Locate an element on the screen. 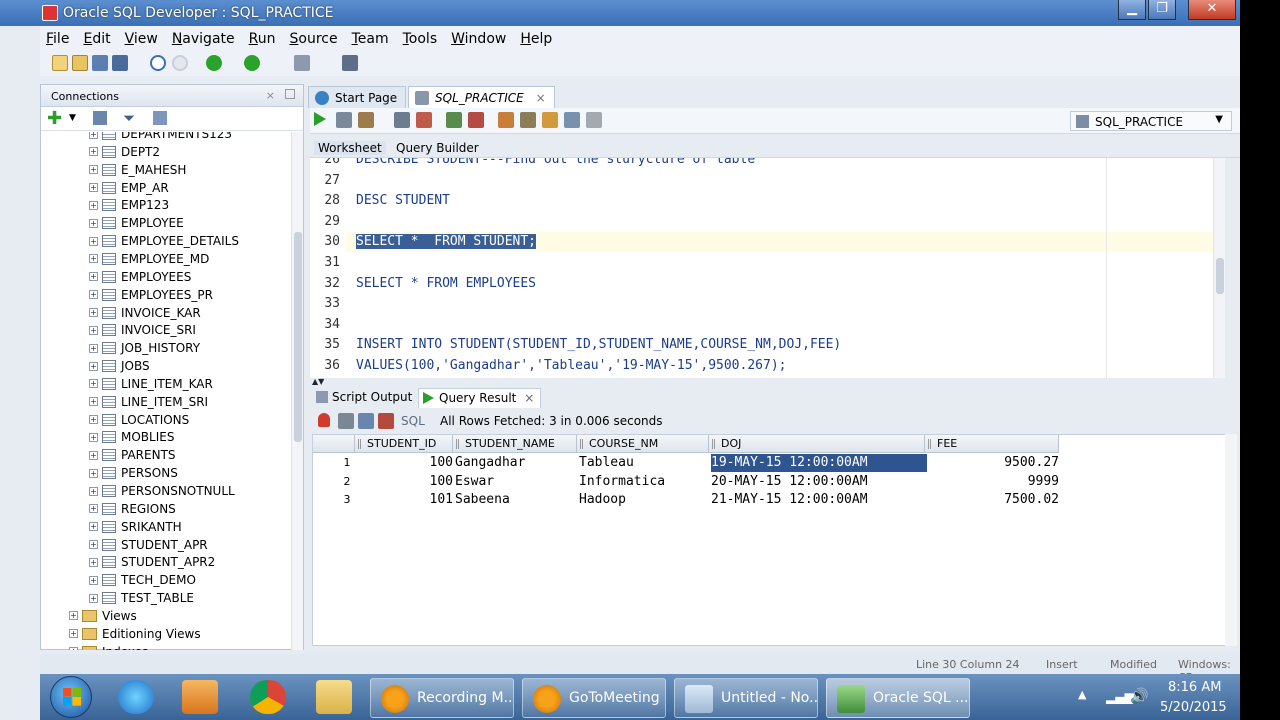  tab-query-result: Query Result × is located at coordinates (480, 398).